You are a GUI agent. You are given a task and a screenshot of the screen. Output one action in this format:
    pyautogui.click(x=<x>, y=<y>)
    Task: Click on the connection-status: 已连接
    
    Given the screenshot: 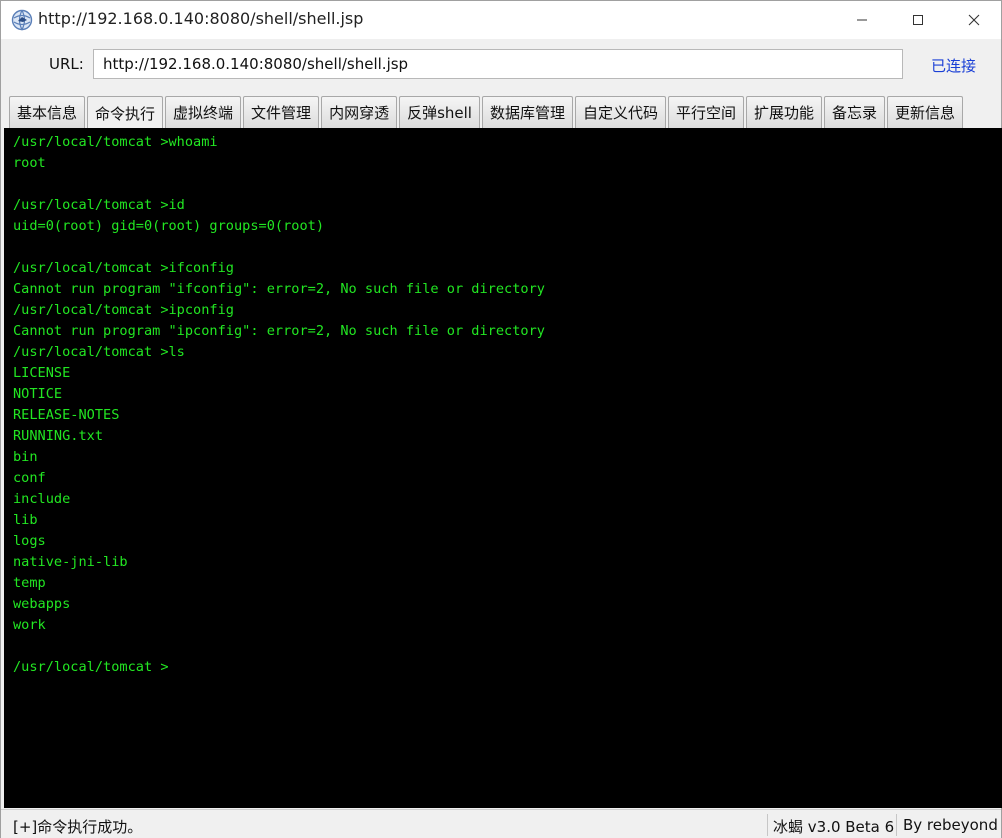 What is the action you would take?
    pyautogui.click(x=954, y=66)
    